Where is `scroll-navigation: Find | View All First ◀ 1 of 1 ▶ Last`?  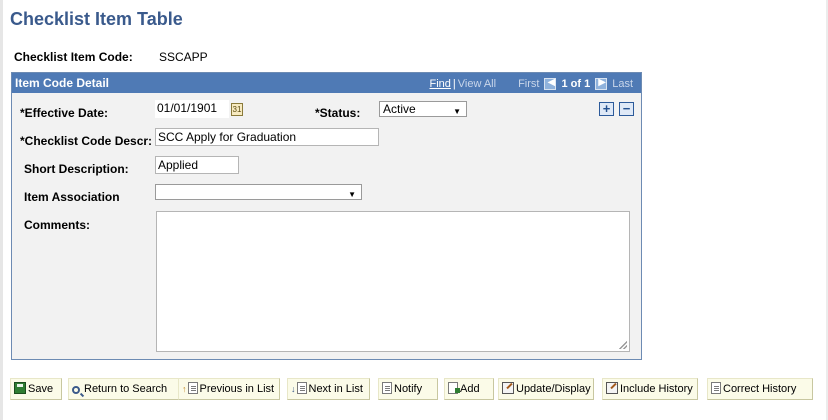 scroll-navigation: Find | View All First ◀ 1 of 1 ▶ Last is located at coordinates (531, 83).